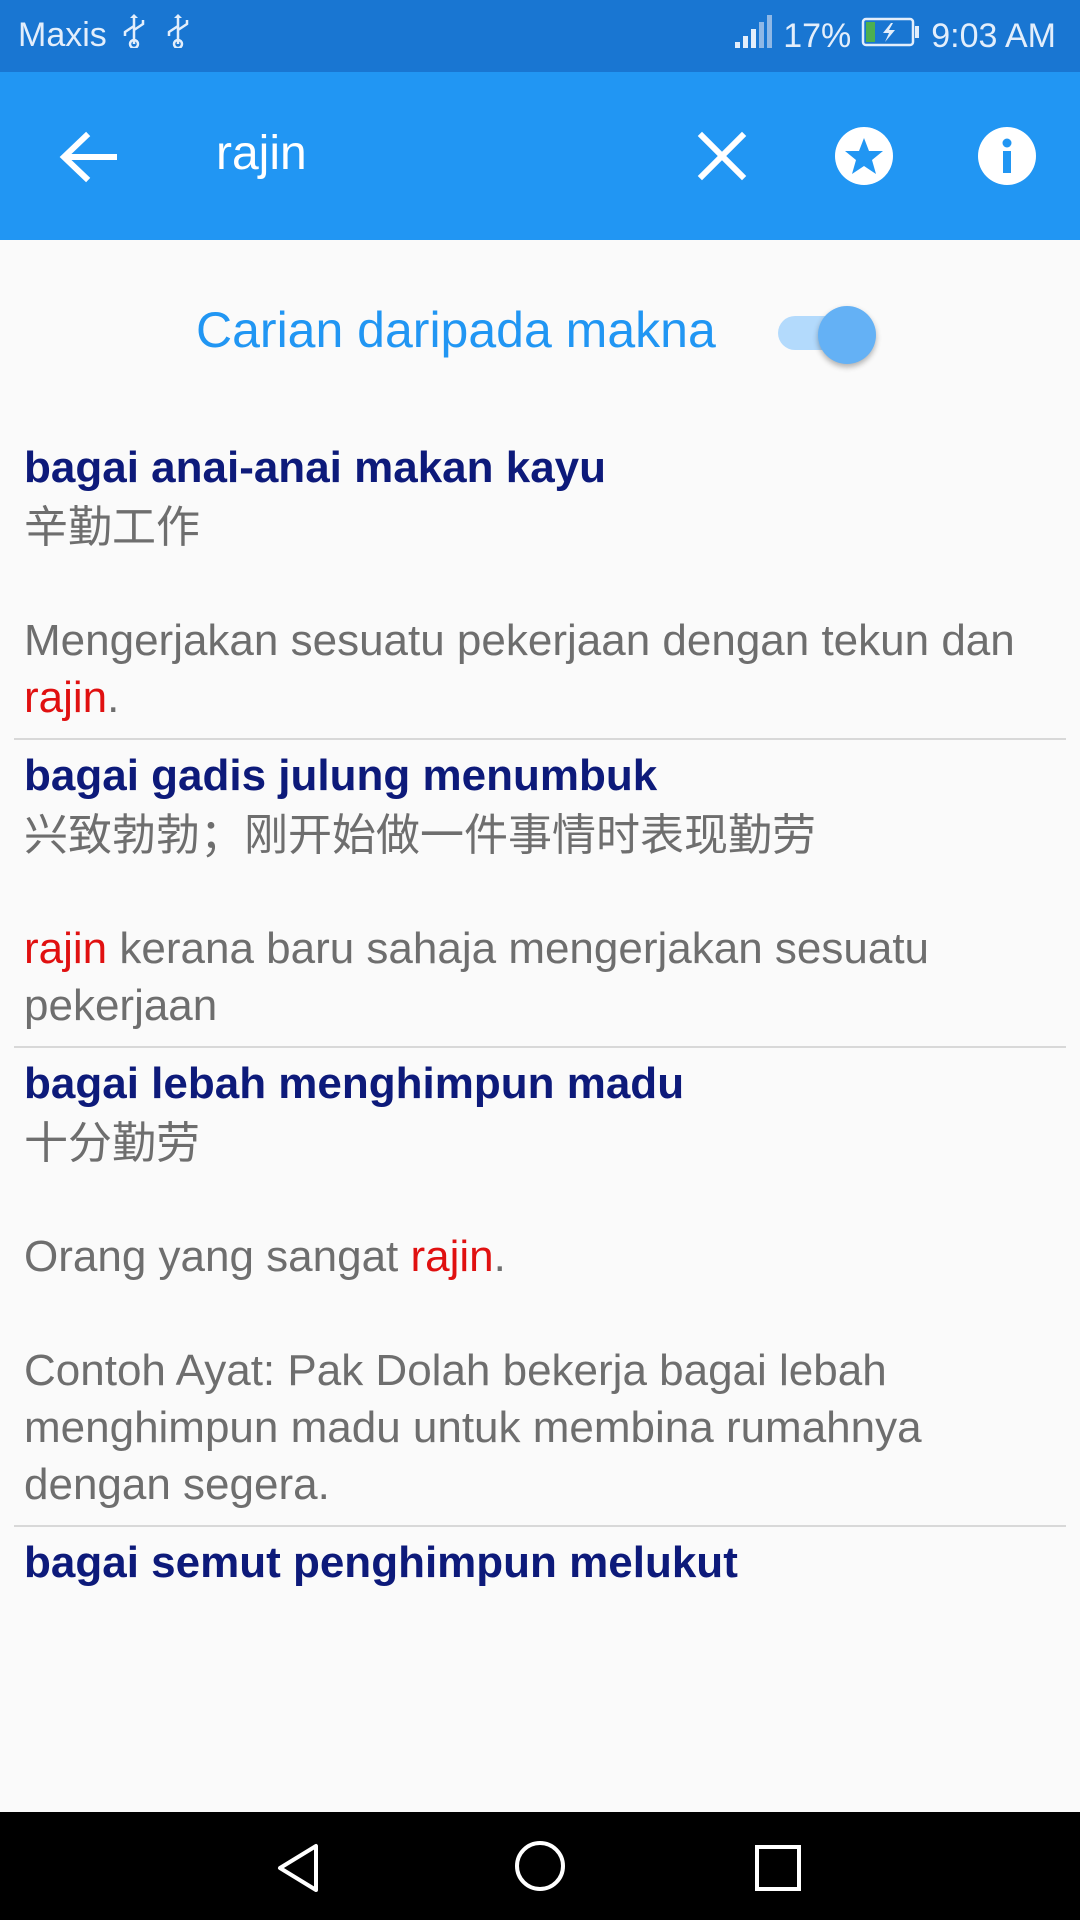  I want to click on search-query: rajin, so click(261, 154).